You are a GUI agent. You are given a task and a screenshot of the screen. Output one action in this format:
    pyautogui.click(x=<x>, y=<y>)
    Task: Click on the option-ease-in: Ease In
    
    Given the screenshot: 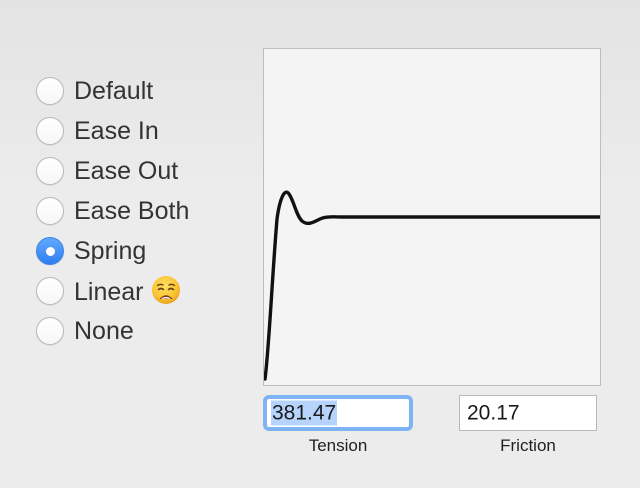 What is the action you would take?
    pyautogui.click(x=112, y=131)
    